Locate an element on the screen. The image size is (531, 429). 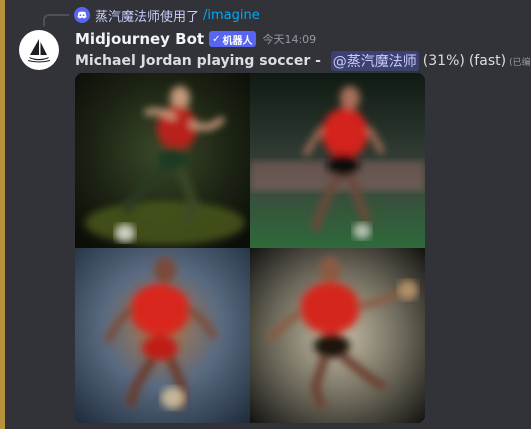
bot-badge: ✓ 机器人 is located at coordinates (233, 39).